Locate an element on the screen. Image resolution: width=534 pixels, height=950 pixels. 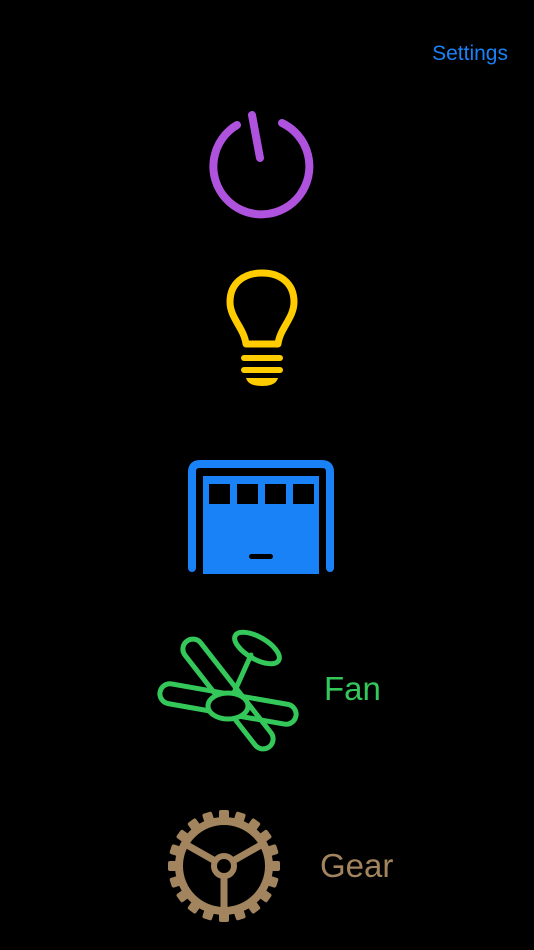
power-icon is located at coordinates (261, 165).